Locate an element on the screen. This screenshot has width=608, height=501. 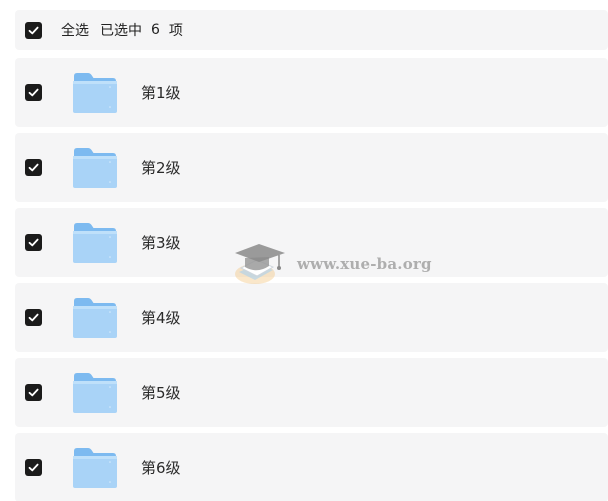
folder-name: 第4级 is located at coordinates (161, 317).